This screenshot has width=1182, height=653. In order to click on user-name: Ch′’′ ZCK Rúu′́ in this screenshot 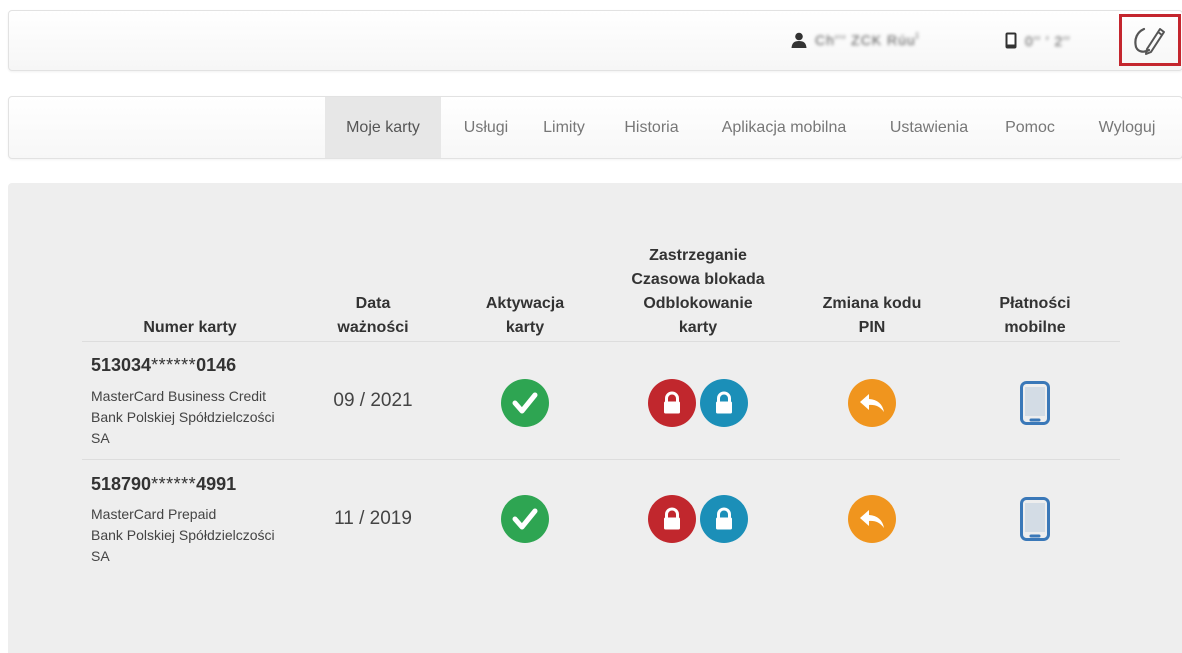, I will do `click(867, 40)`.